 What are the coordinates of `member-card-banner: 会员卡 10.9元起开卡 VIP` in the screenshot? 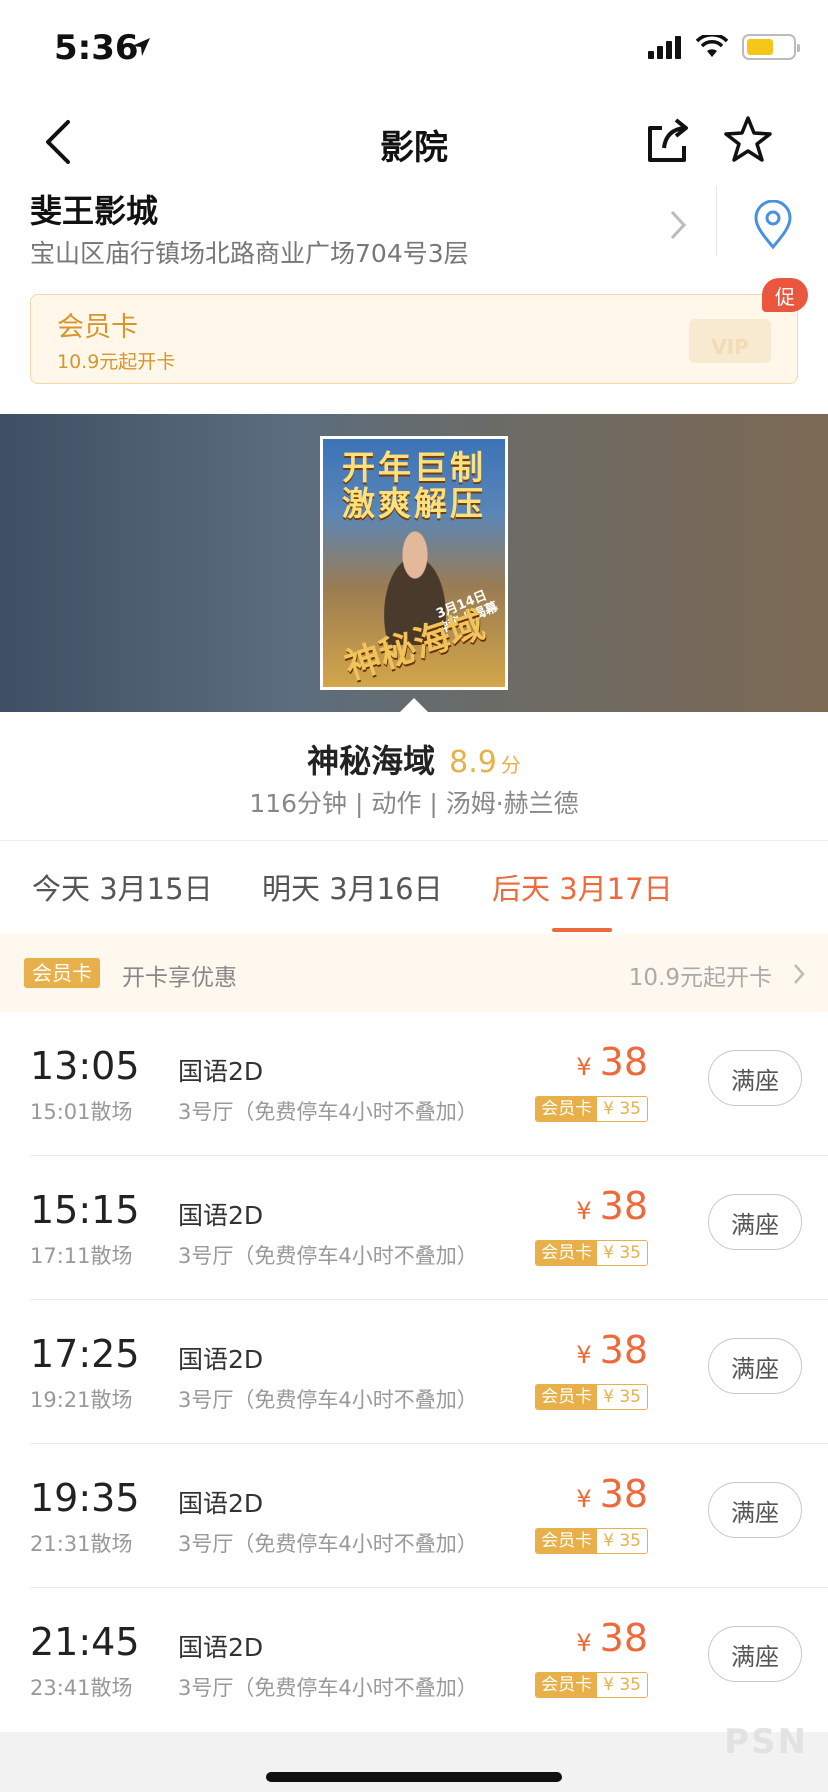 It's located at (414, 339).